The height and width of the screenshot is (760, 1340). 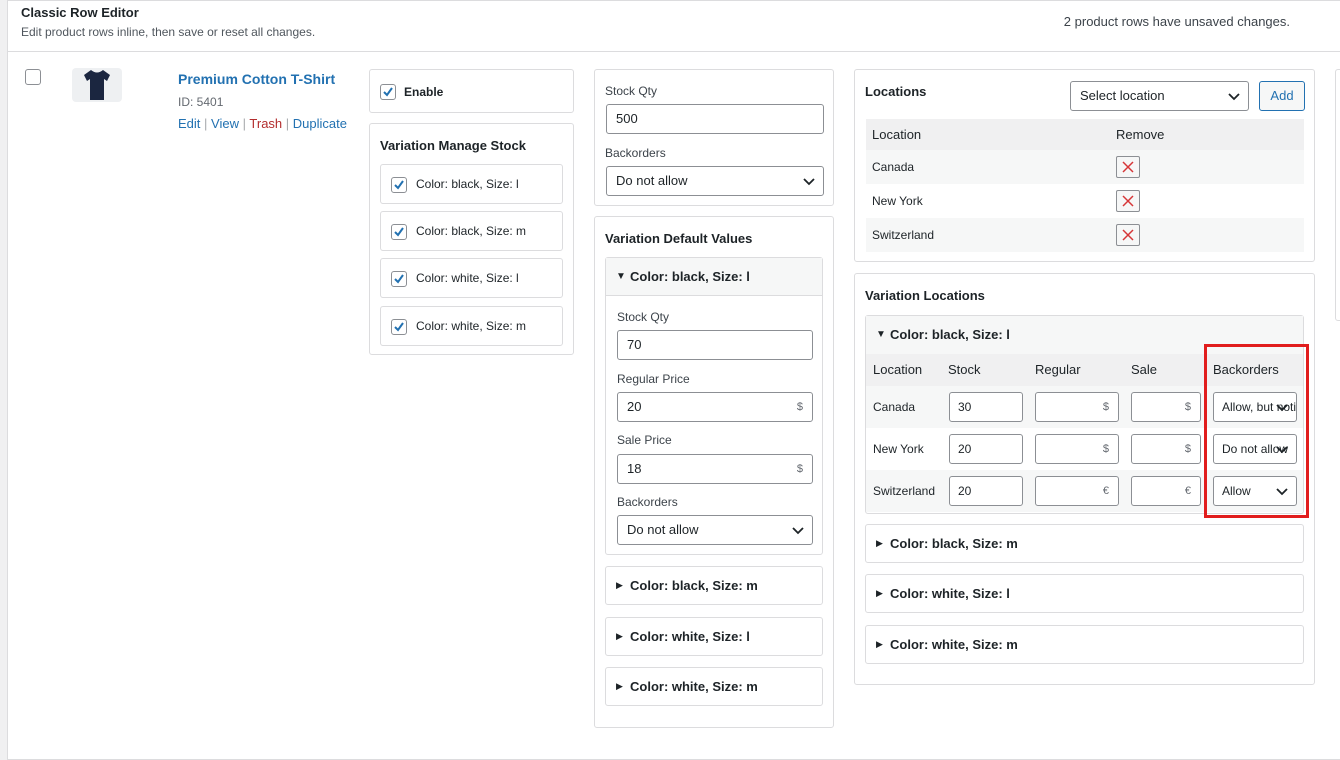 I want to click on location-name: New York, so click(x=897, y=201).